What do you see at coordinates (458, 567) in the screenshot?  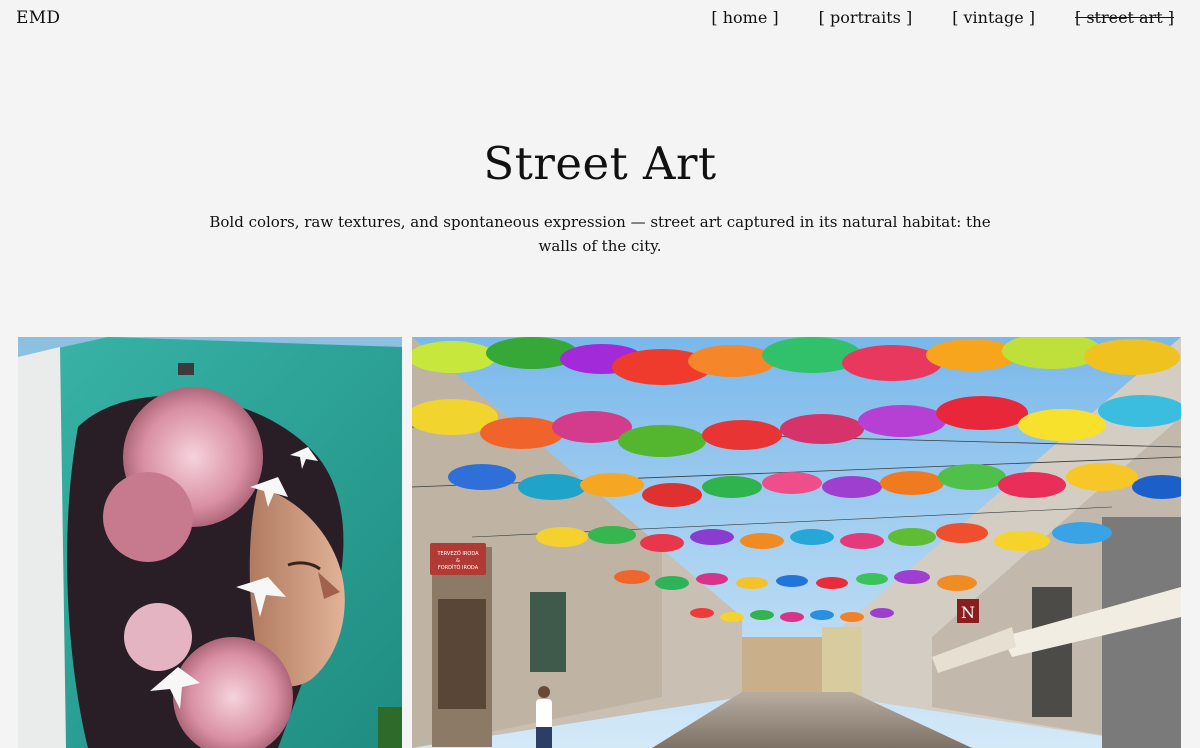 I see `svg-text: FORDÍTÓ IRODA` at bounding box center [458, 567].